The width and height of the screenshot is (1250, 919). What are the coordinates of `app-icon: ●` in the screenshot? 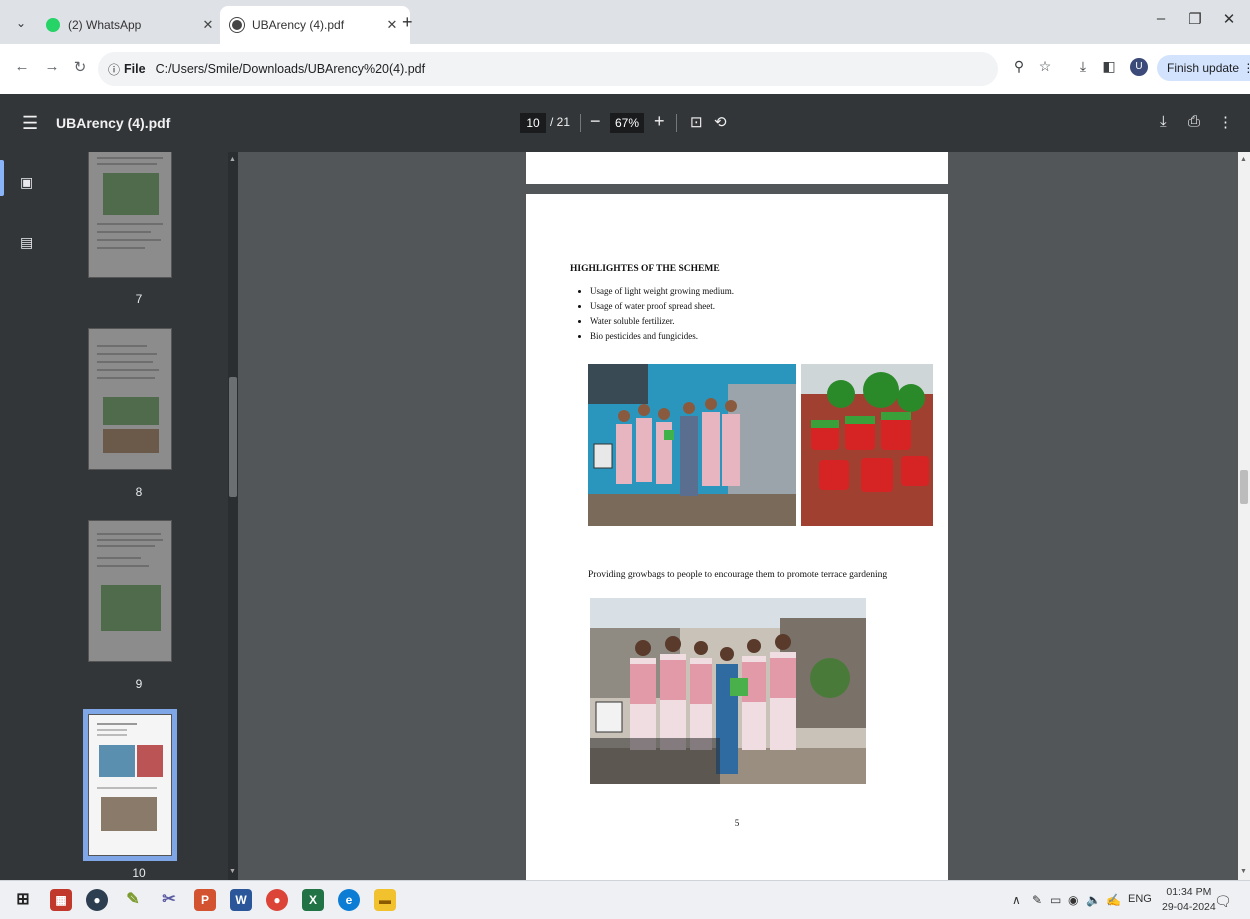 It's located at (97, 900).